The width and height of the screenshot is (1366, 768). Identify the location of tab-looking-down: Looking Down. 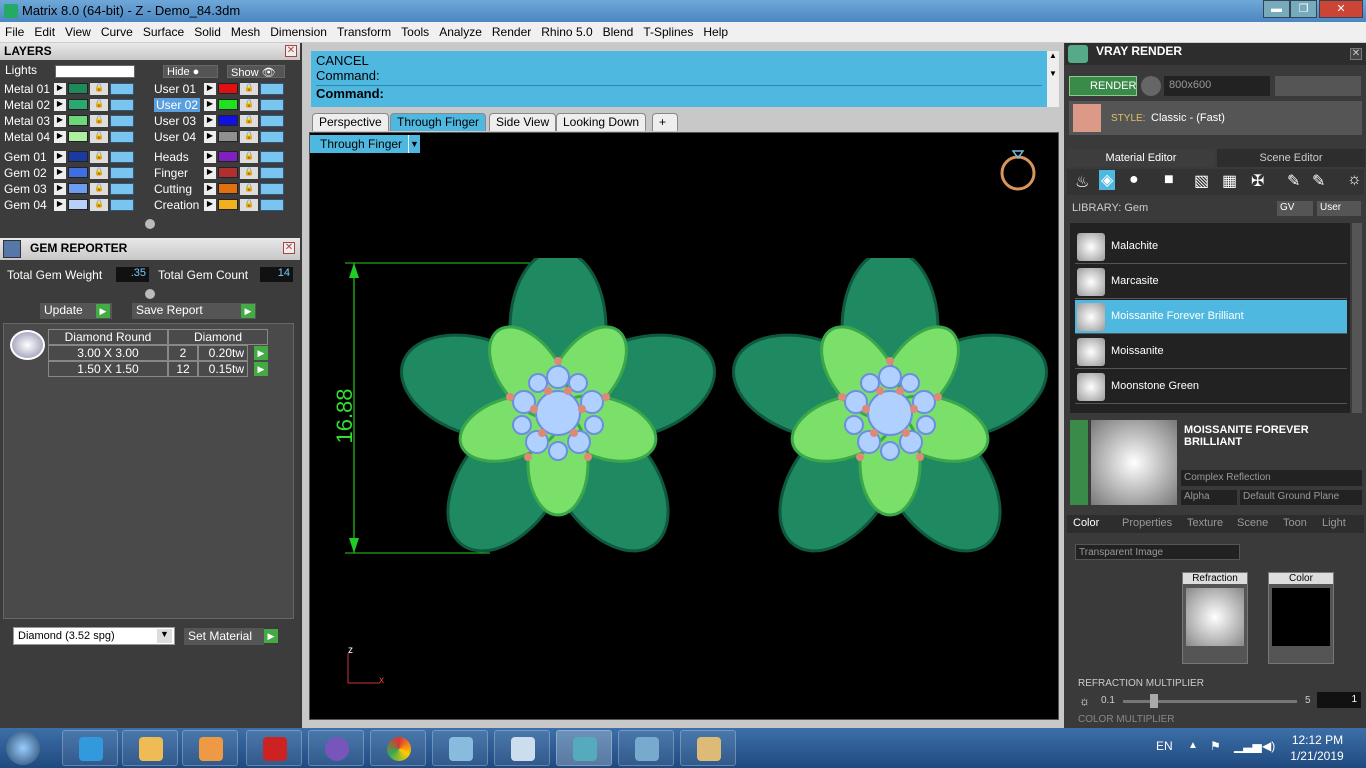
(601, 122).